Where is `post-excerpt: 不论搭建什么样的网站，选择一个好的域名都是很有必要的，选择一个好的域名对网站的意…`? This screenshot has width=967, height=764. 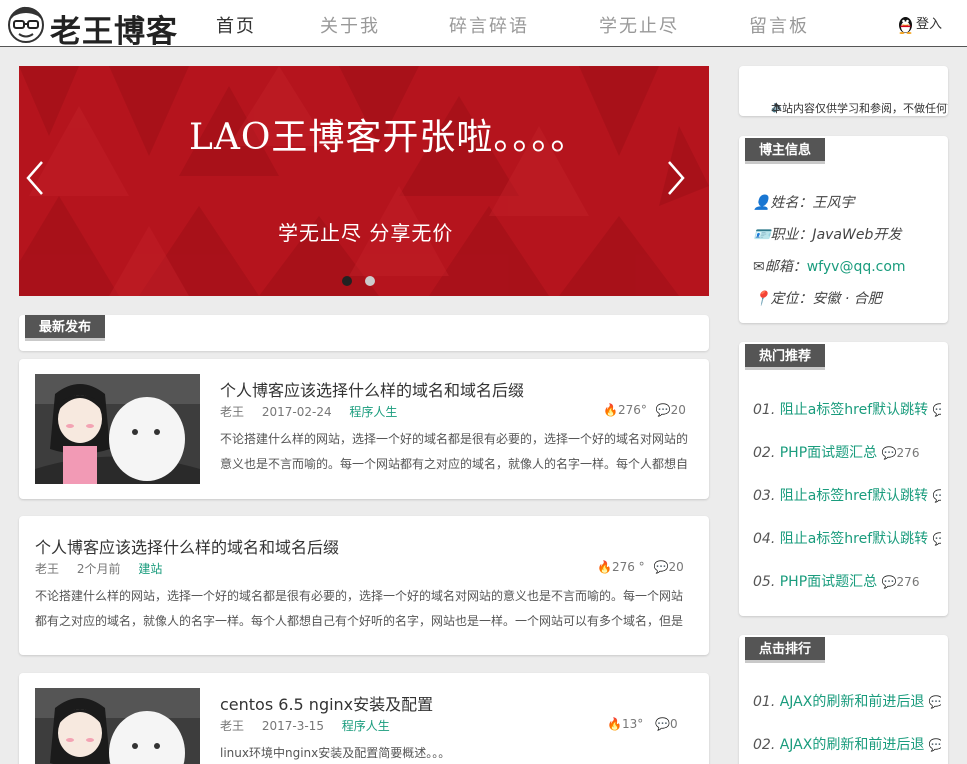
post-excerpt: 不论搭建什么样的网站，选择一个好的域名都是很有必要的，选择一个好的域名对网站的意… is located at coordinates (359, 608).